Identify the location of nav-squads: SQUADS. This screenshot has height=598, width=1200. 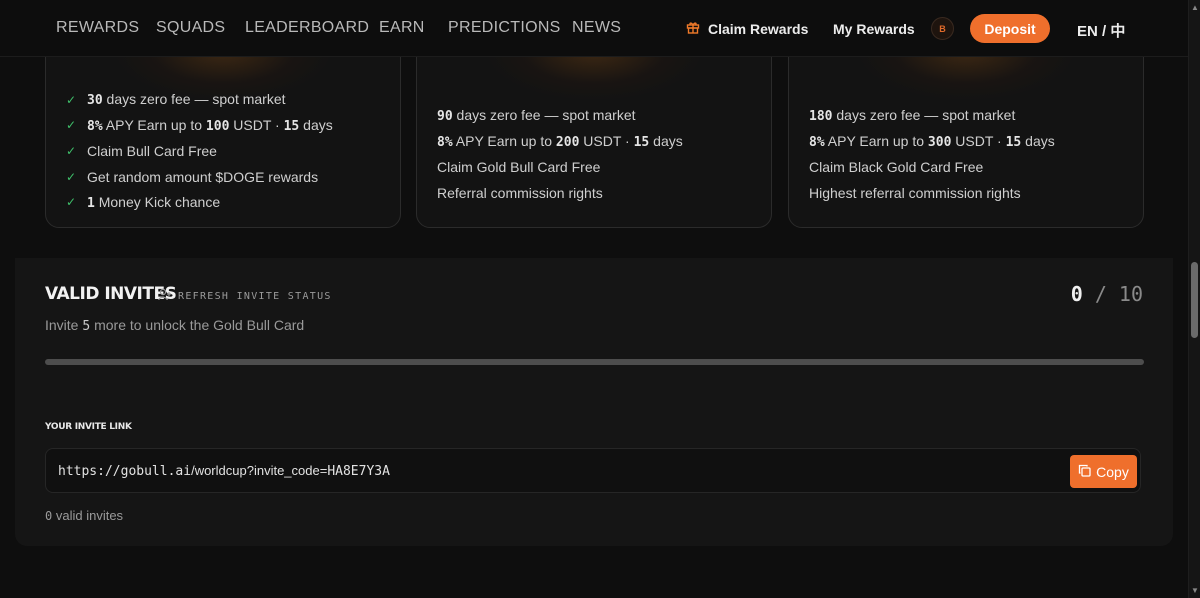
(190, 28).